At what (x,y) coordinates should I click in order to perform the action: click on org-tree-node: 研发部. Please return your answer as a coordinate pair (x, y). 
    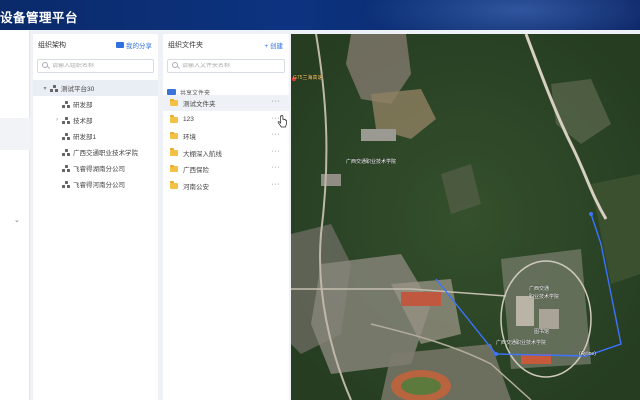
    Looking at the image, I should click on (95, 104).